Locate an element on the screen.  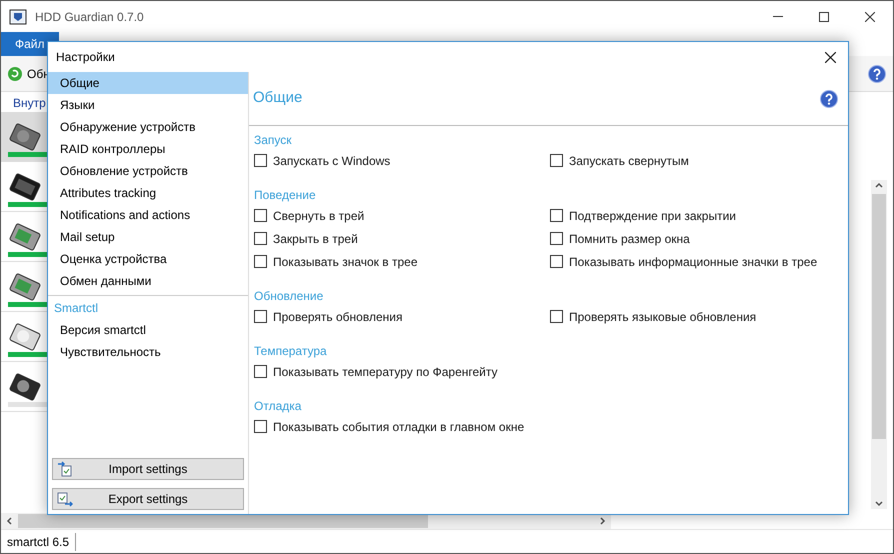
import-button: Import settings is located at coordinates (148, 469).